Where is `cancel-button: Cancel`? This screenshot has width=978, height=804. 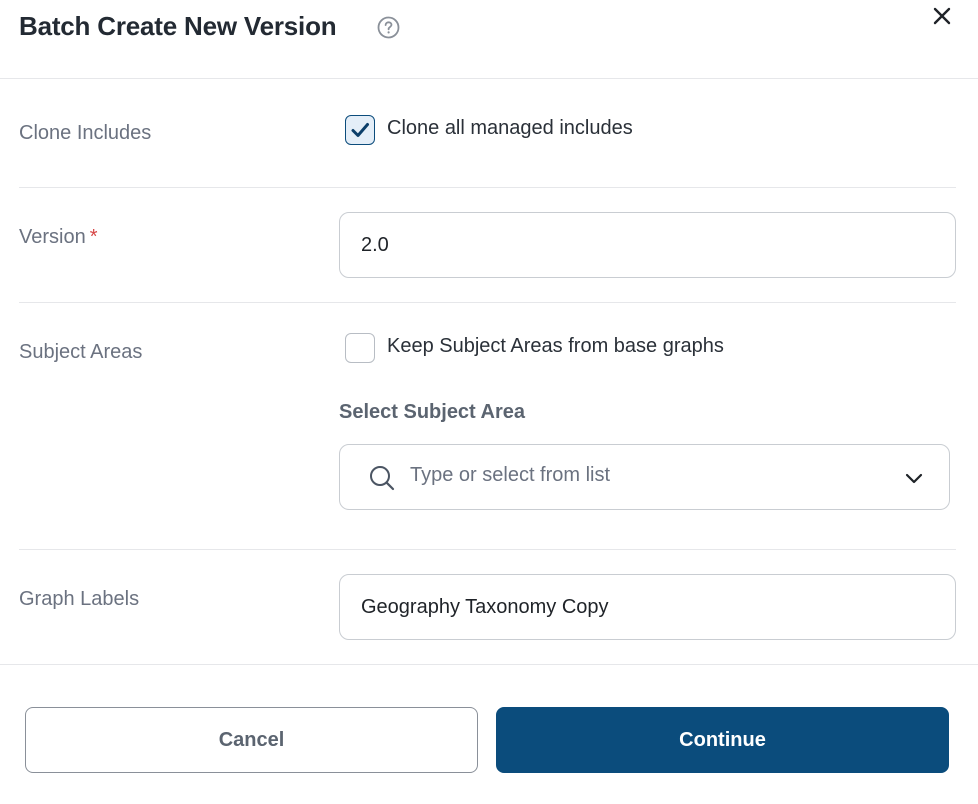 cancel-button: Cancel is located at coordinates (251, 740).